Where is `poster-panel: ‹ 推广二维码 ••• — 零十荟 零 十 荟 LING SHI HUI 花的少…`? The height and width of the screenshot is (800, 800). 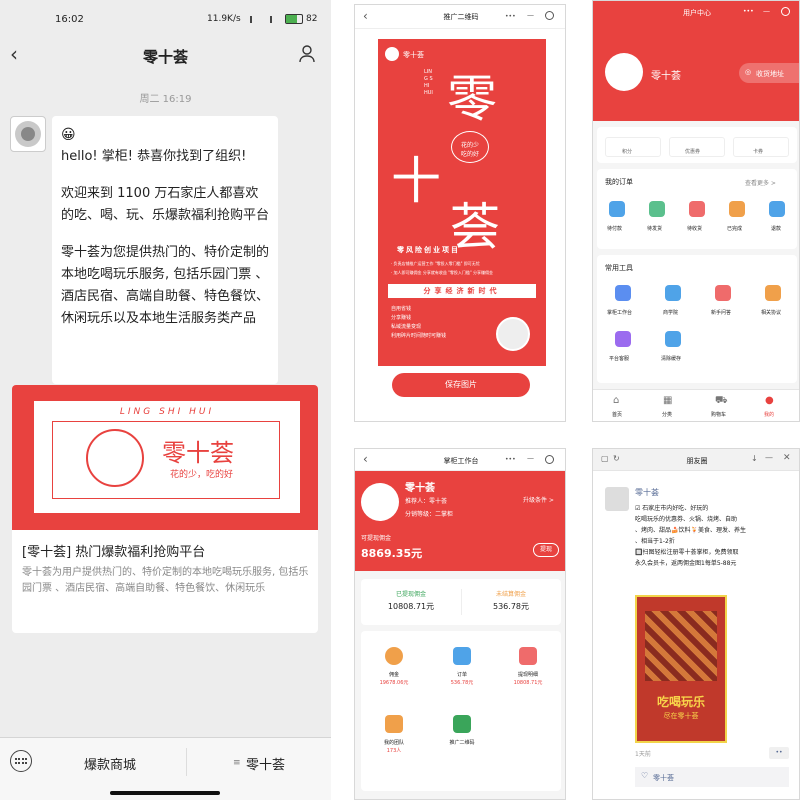
poster-panel: ‹ 推广二维码 ••• — 零十荟 零 十 荟 LING SHI HUI 花的少… is located at coordinates (460, 213).